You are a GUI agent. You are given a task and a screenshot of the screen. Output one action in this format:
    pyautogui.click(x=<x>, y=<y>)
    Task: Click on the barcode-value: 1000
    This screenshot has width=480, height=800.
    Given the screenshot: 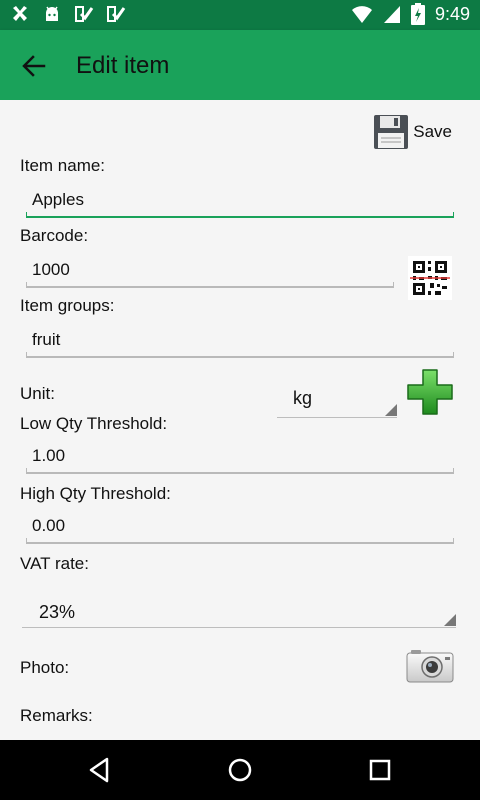 What is the action you would take?
    pyautogui.click(x=51, y=269)
    